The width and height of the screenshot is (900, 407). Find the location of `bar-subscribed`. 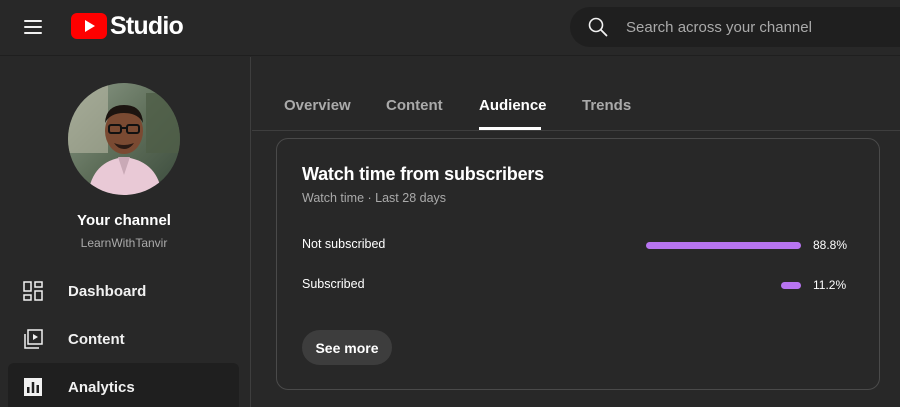

bar-subscribed is located at coordinates (791, 285).